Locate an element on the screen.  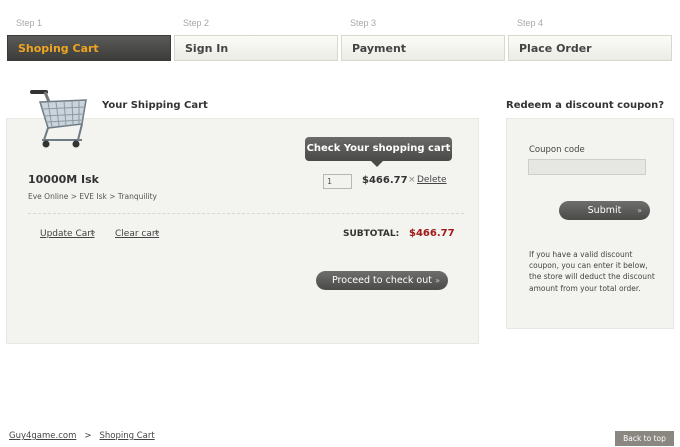
proceed-to-checkout-button: Proceed to check out » is located at coordinates (382, 280).